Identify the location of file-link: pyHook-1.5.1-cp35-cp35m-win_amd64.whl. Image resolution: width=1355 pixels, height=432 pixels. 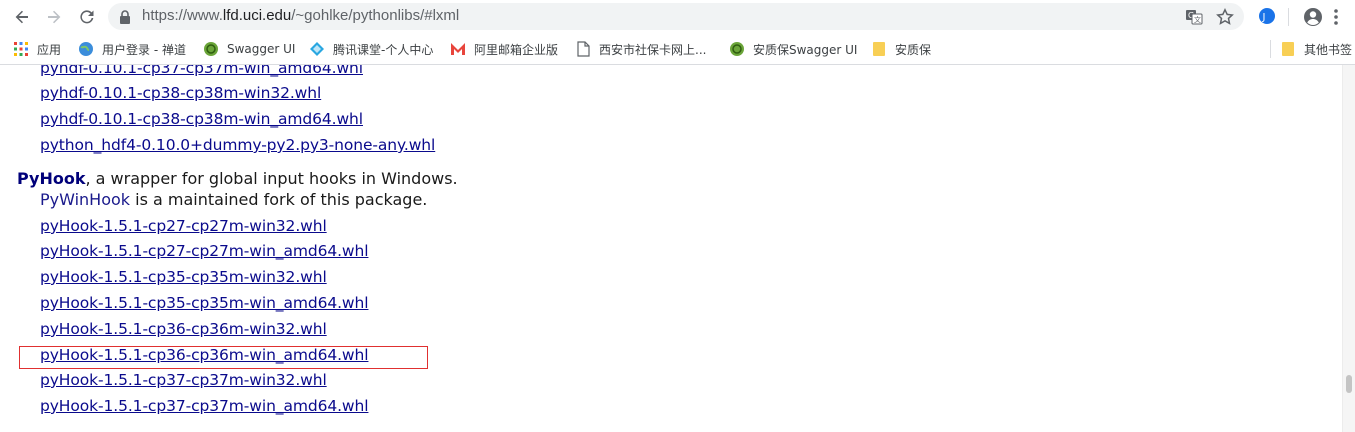
(204, 303).